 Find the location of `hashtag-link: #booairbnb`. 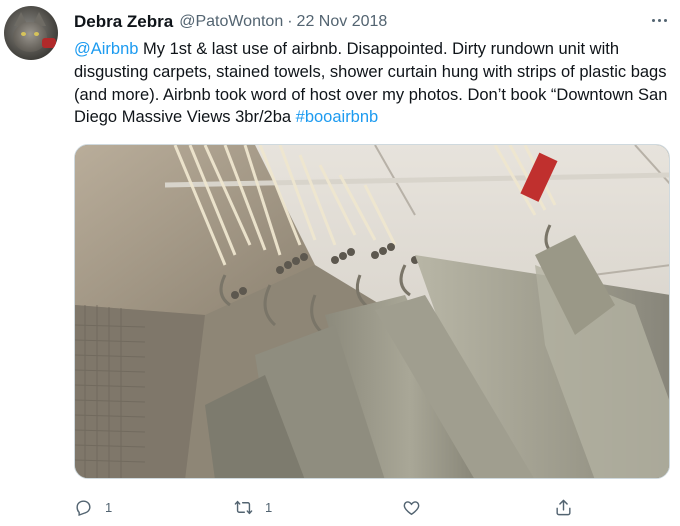

hashtag-link: #booairbnb is located at coordinates (337, 117).